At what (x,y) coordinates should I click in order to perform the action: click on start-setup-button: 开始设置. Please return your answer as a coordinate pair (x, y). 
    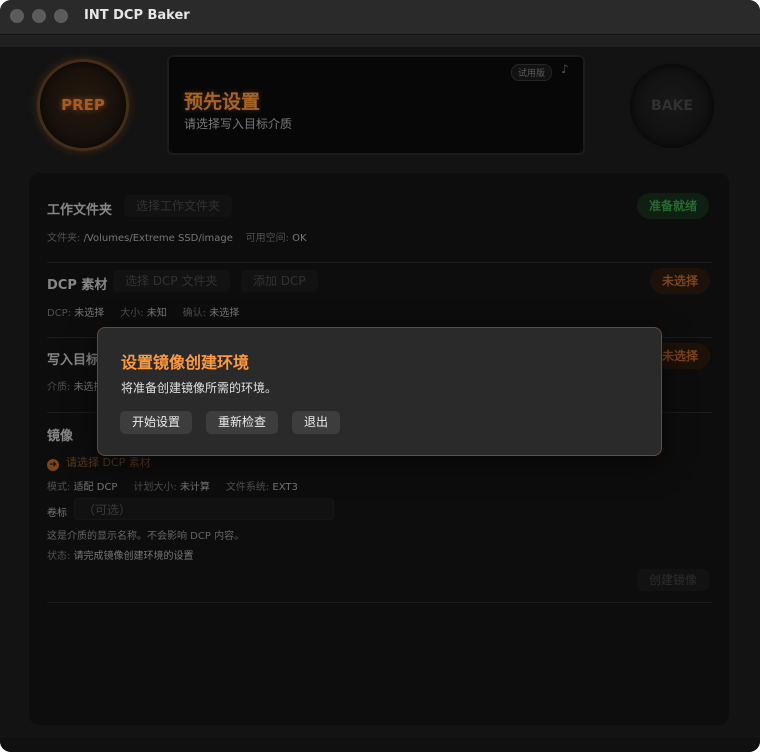
    Looking at the image, I should click on (156, 422).